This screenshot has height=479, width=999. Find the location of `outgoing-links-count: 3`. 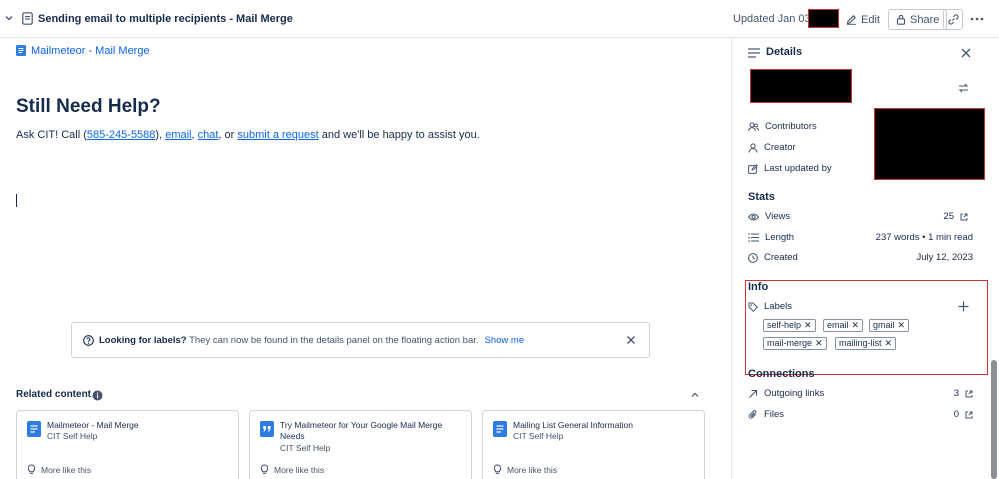

outgoing-links-count: 3 is located at coordinates (956, 393).